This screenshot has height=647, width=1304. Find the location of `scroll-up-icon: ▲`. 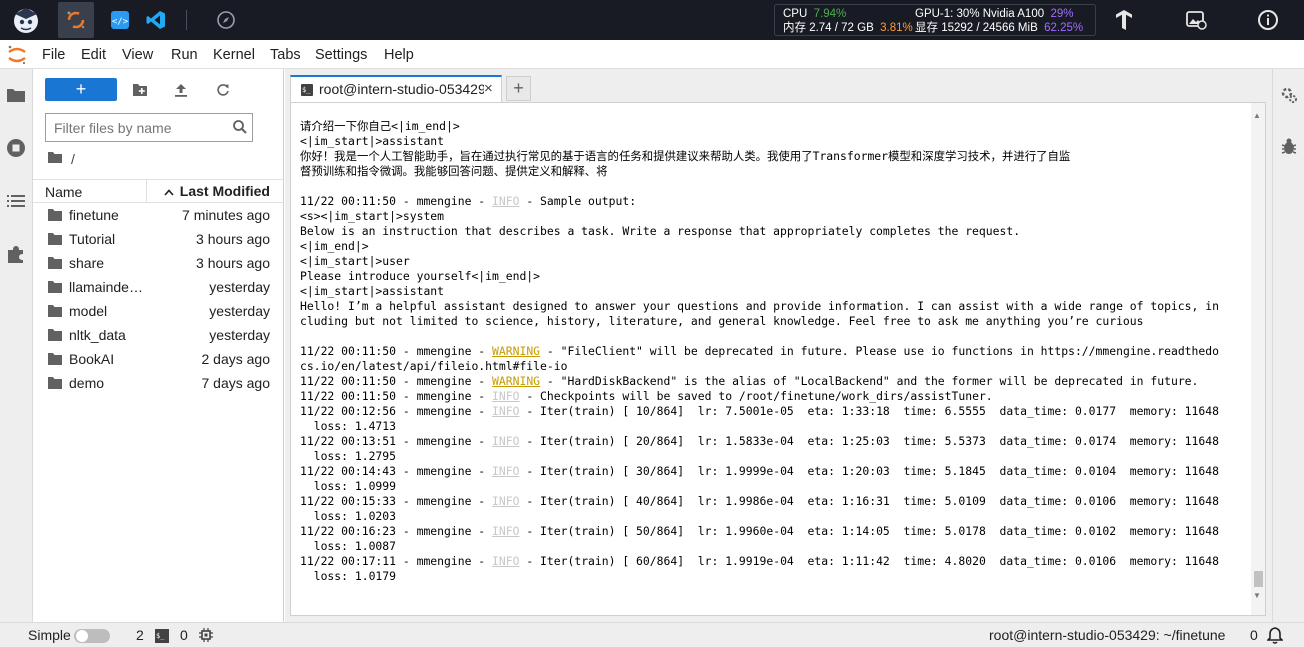

scroll-up-icon: ▲ is located at coordinates (1257, 115).